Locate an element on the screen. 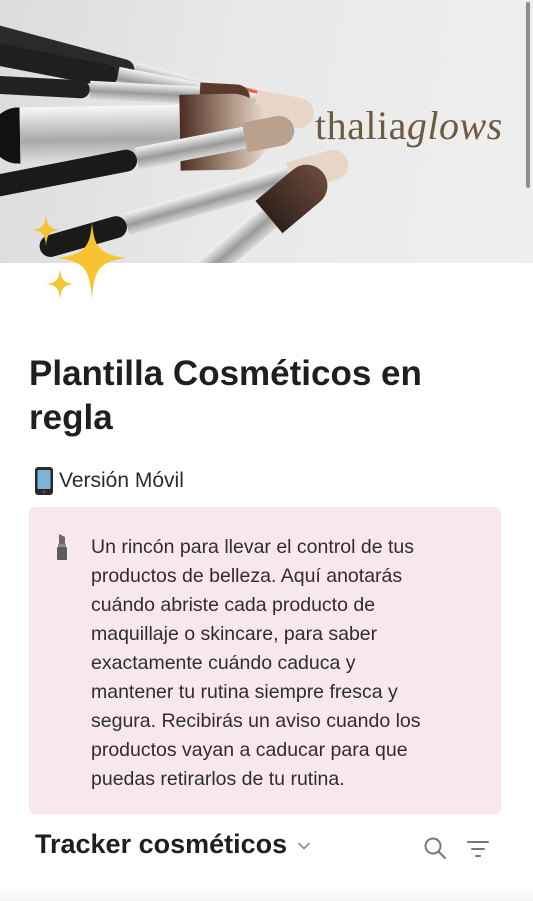  search-icon is located at coordinates (435, 848).